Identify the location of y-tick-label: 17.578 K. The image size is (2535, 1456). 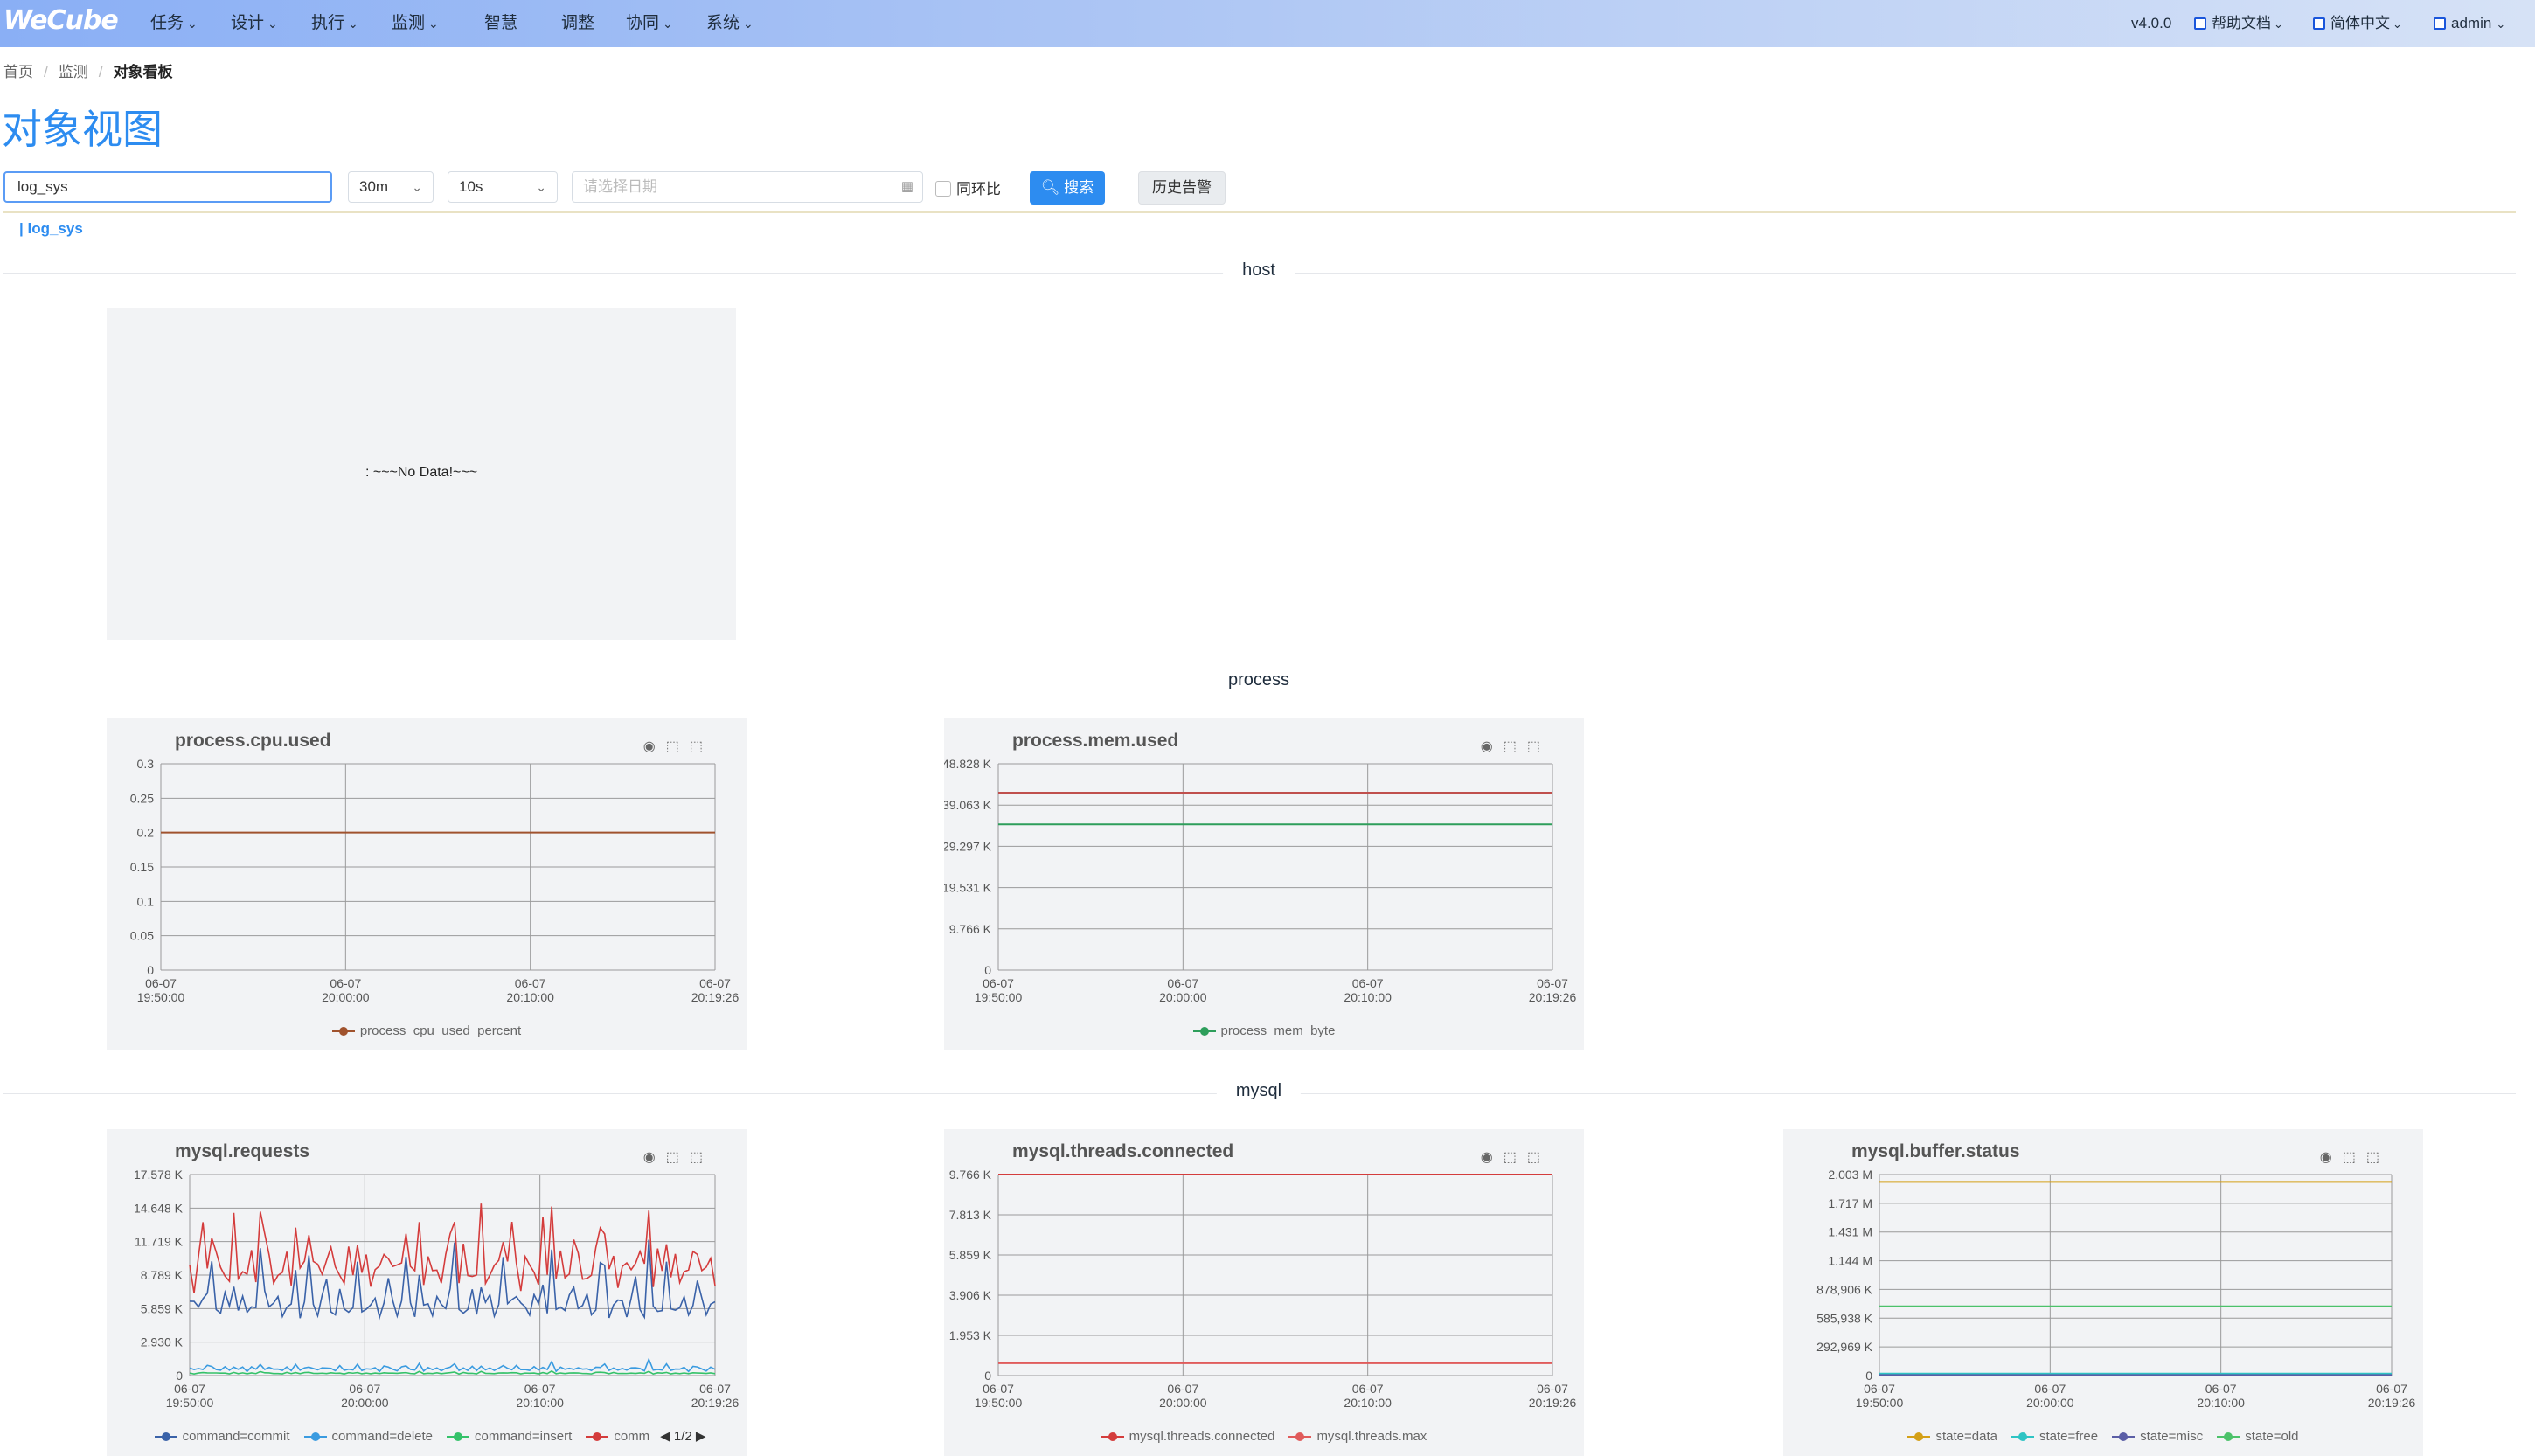
(159, 1175).